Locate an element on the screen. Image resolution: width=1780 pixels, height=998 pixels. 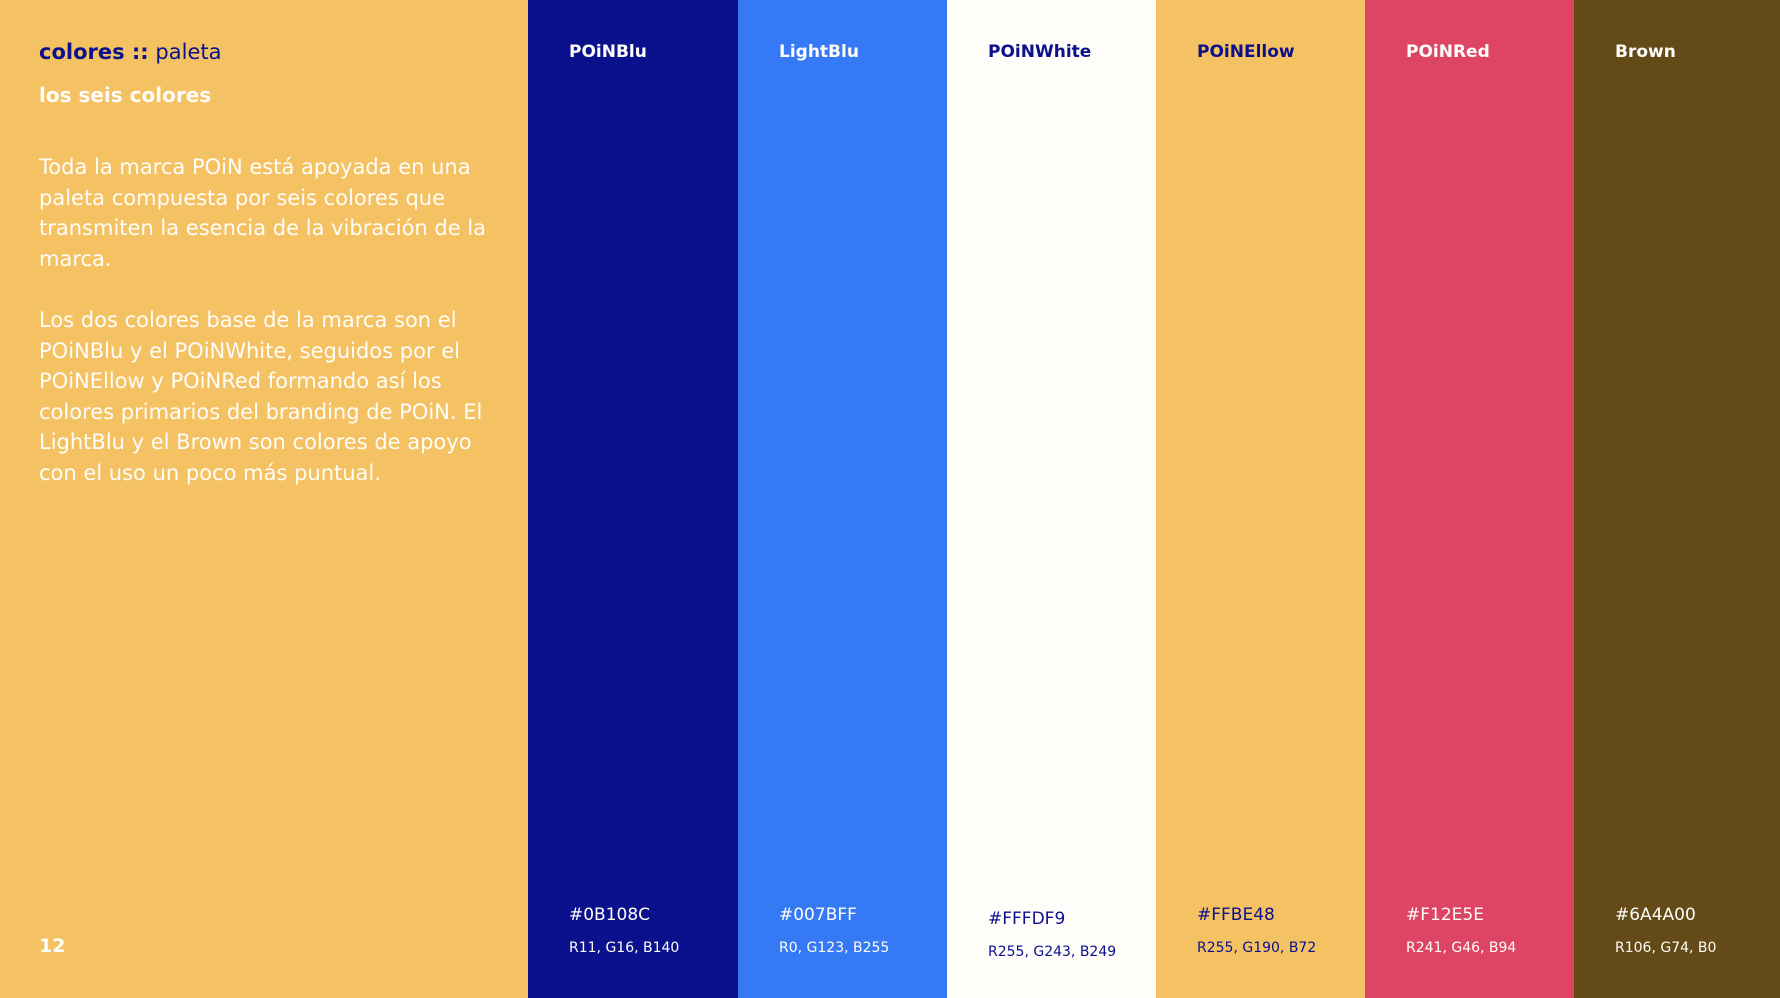
swatch-hex: #007BFF is located at coordinates (818, 915).